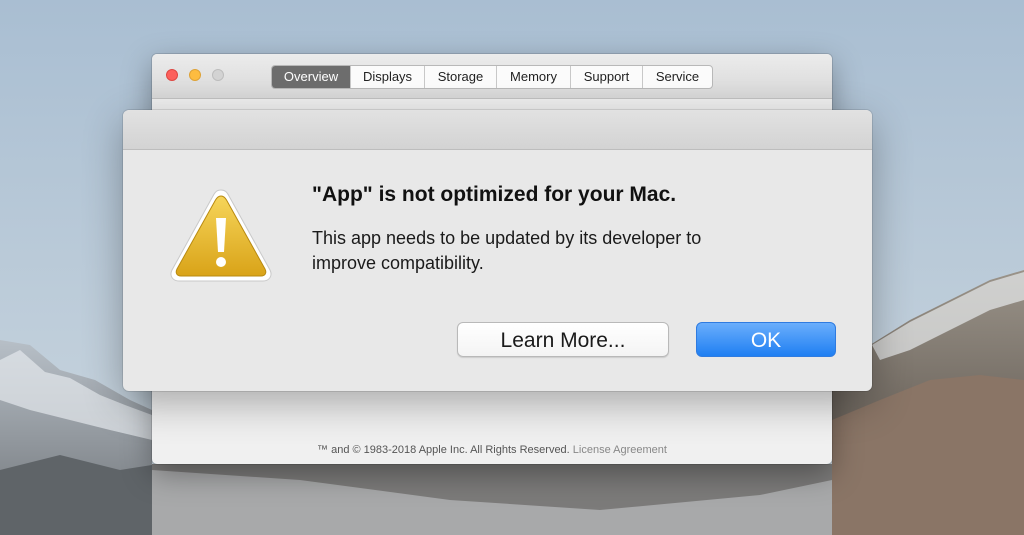 Image resolution: width=1024 pixels, height=535 pixels. I want to click on tab-support: Support, so click(607, 77).